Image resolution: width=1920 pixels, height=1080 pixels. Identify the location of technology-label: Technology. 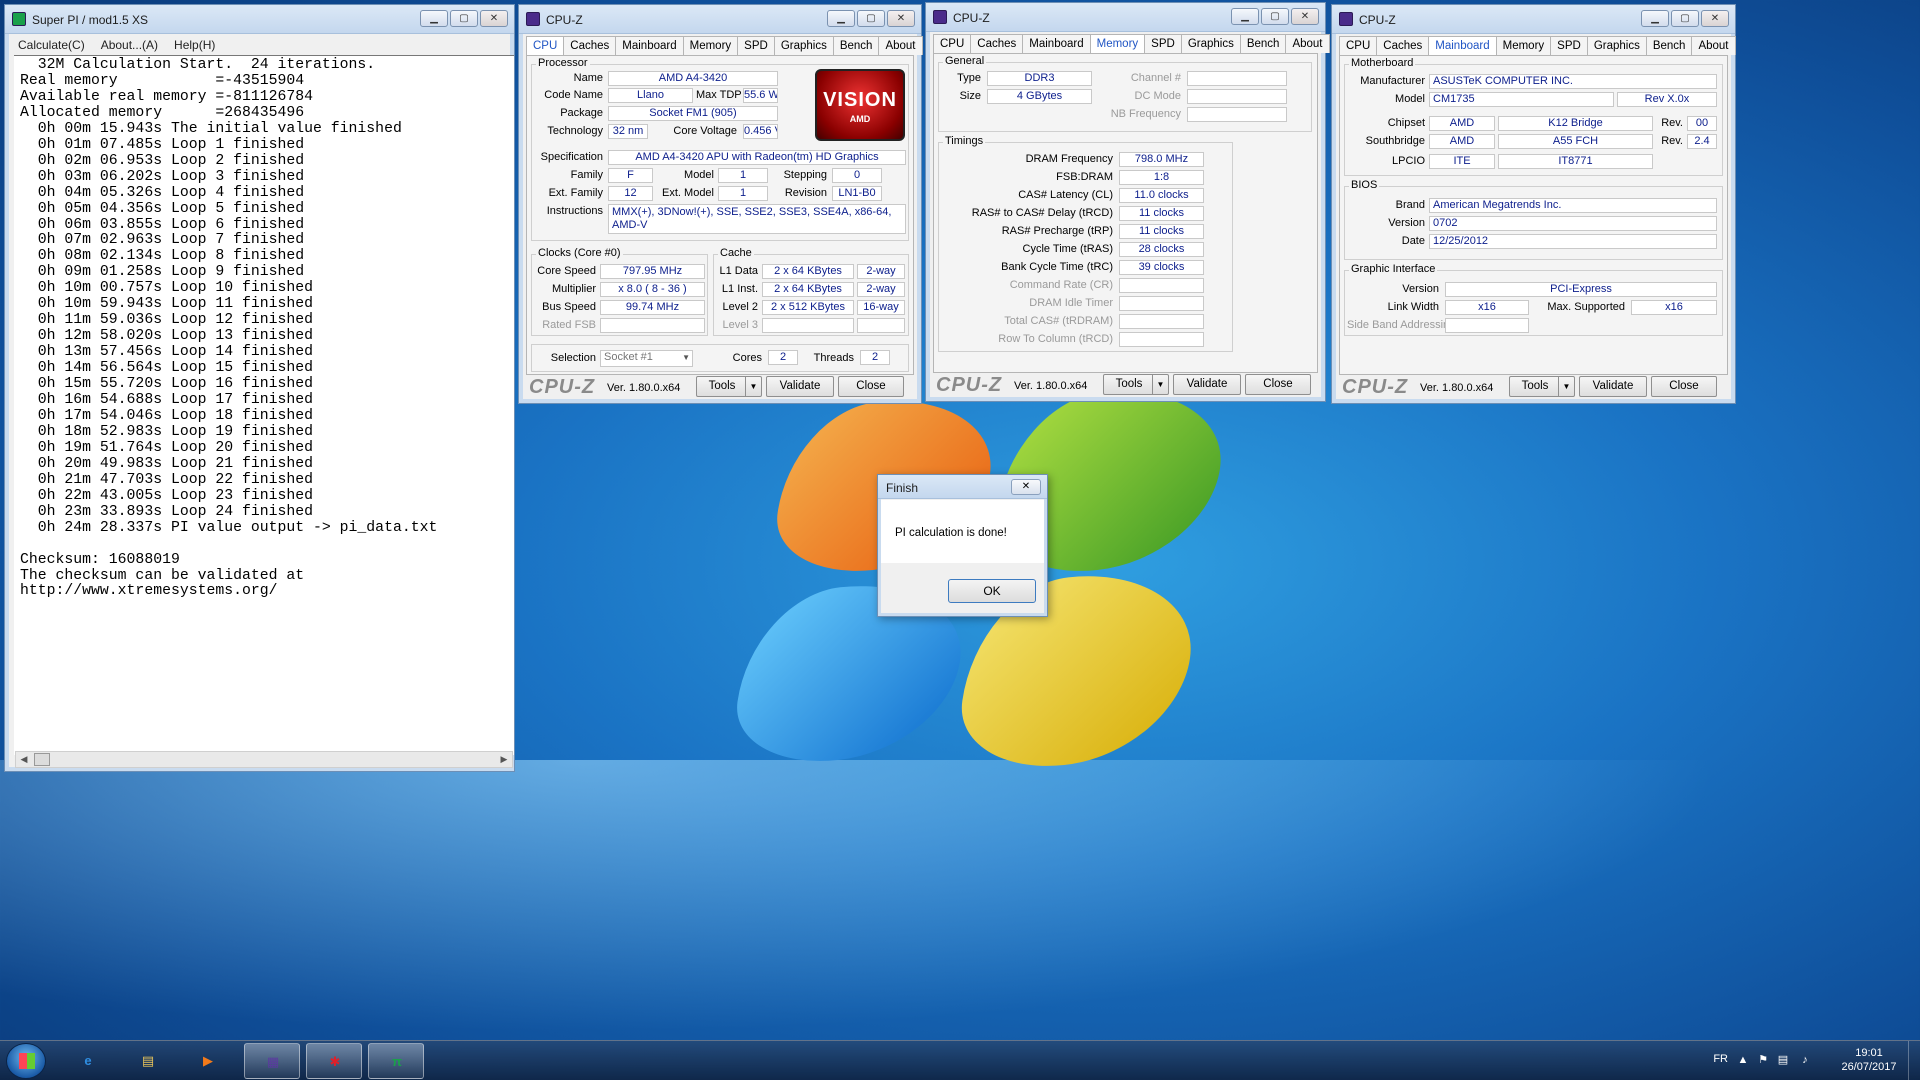
(575, 131).